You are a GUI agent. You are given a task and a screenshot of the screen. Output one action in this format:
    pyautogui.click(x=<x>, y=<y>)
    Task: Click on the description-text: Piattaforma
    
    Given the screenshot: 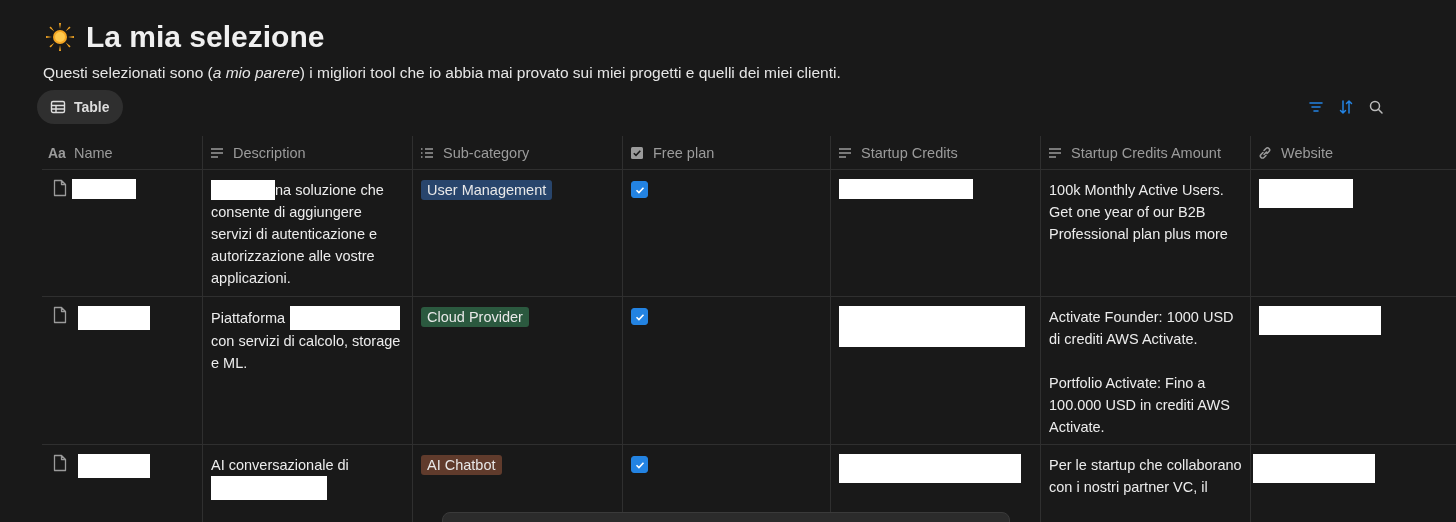 What is the action you would take?
    pyautogui.click(x=248, y=318)
    